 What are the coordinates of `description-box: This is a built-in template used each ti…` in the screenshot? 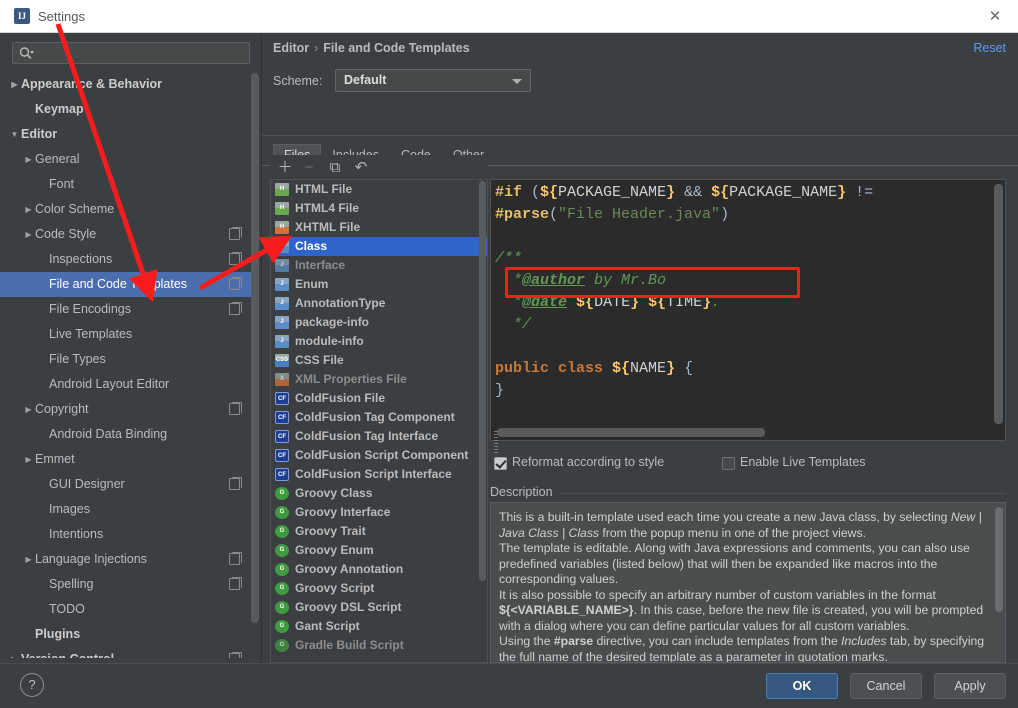 It's located at (748, 582).